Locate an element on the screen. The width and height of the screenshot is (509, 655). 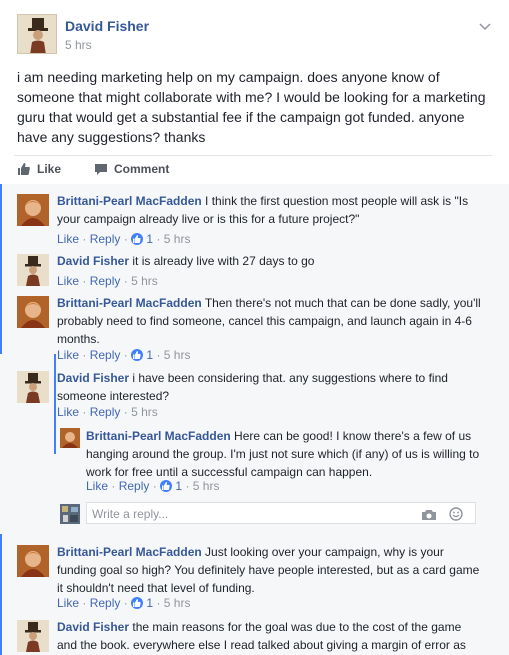
current-user-avatar is located at coordinates (70, 514).